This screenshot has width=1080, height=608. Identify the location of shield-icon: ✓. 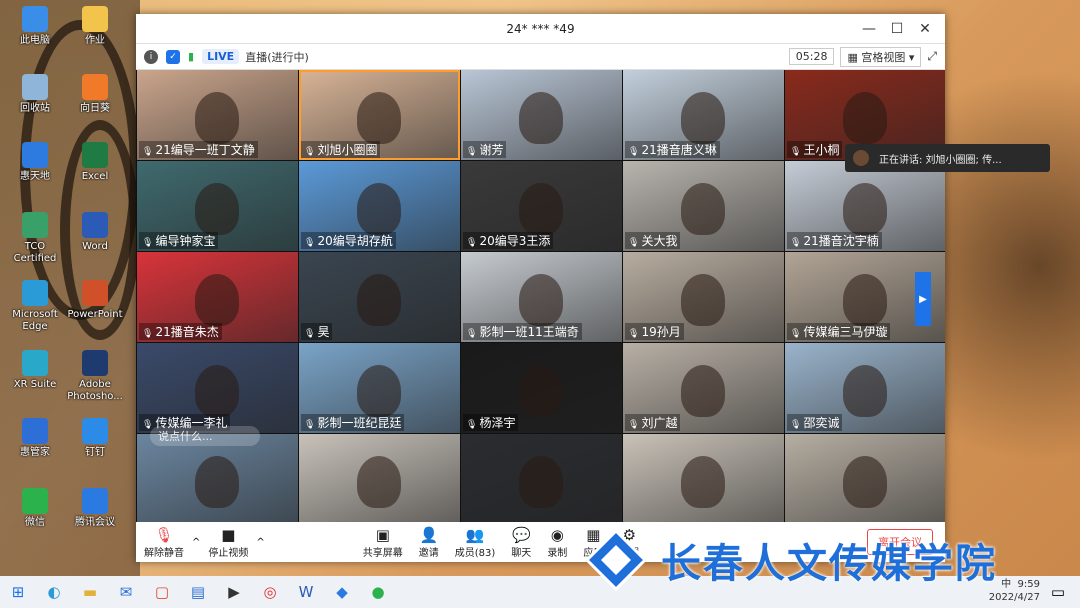
(173, 56).